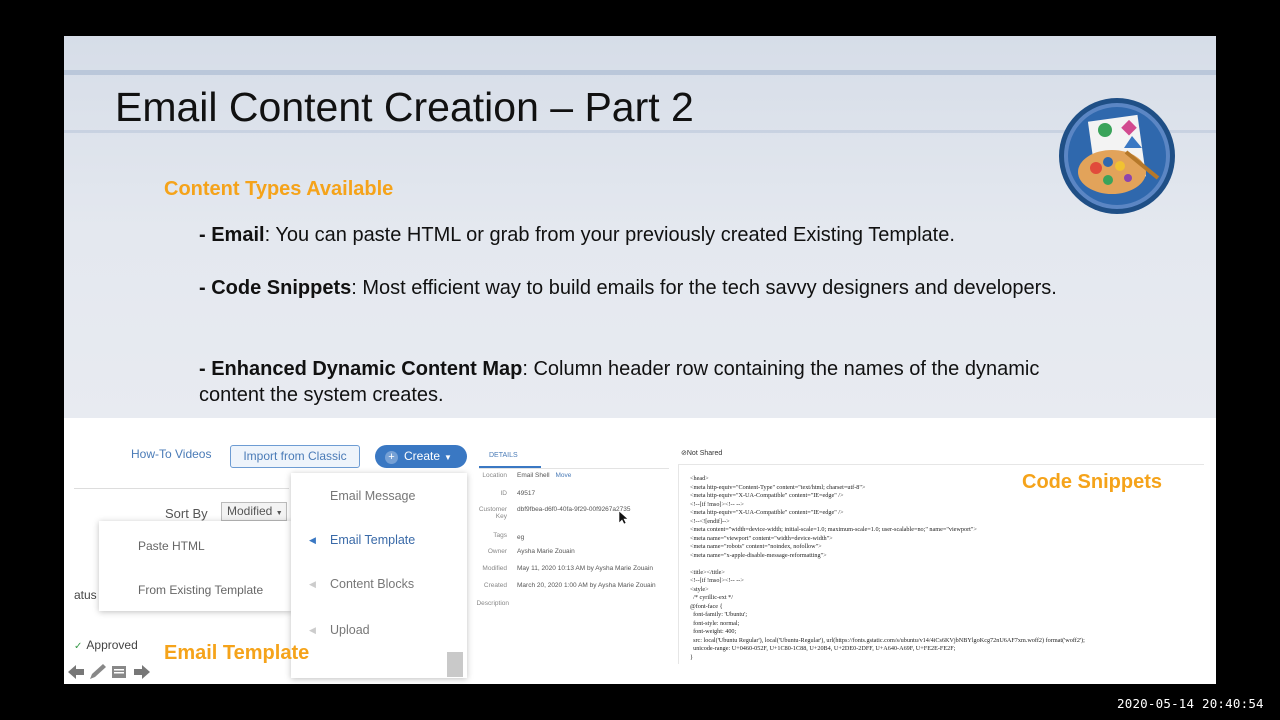 The image size is (1280, 720). What do you see at coordinates (546, 551) in the screenshot?
I see `details-value: Aysha Marie Zouain` at bounding box center [546, 551].